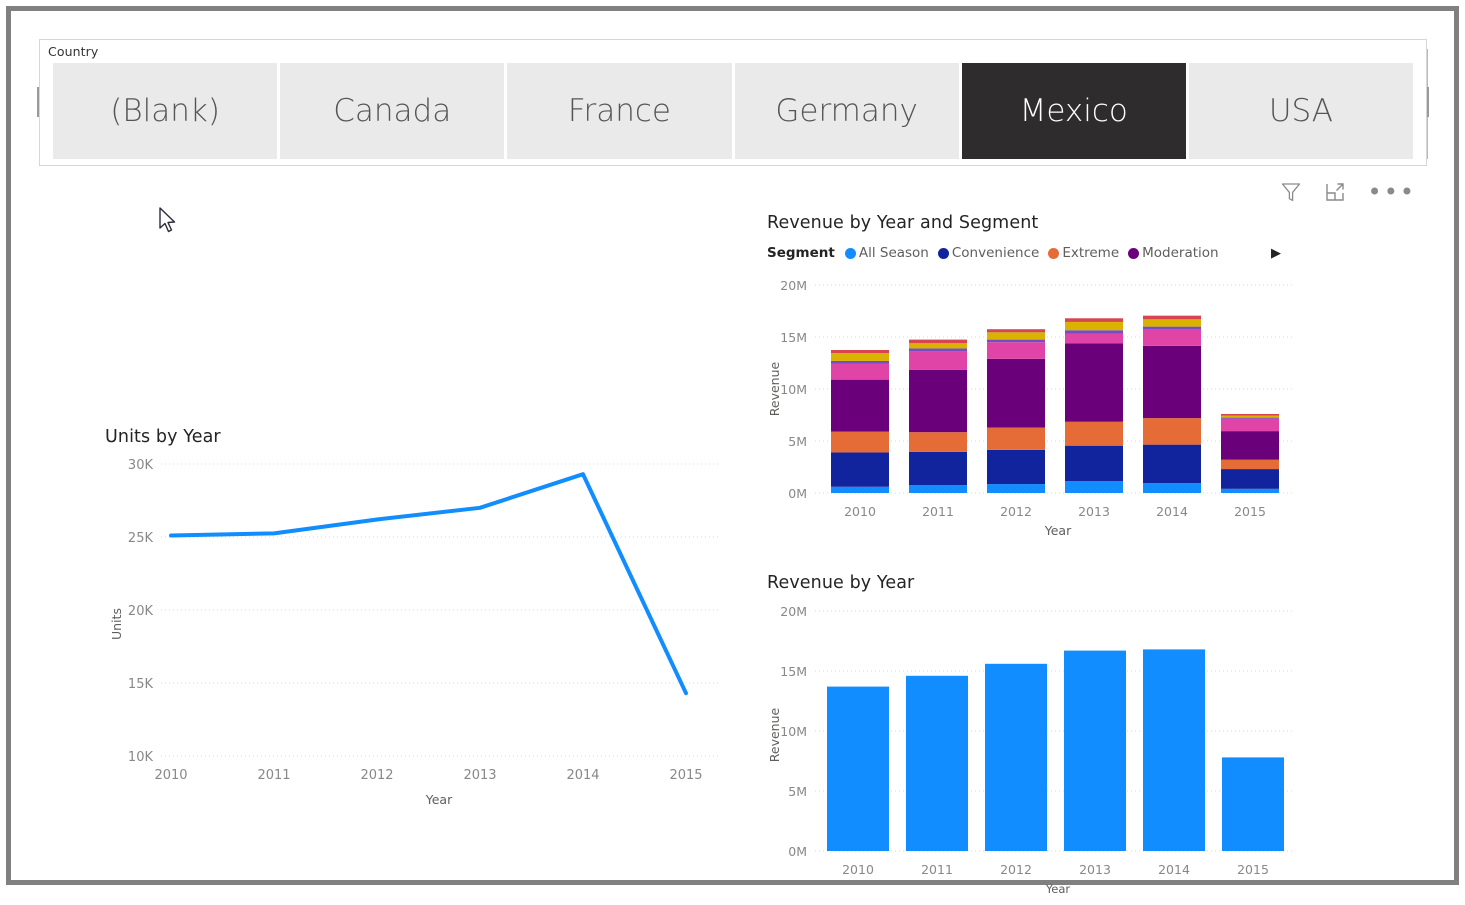 This screenshot has width=1465, height=905. What do you see at coordinates (1276, 253) in the screenshot?
I see `legend-next-arrow-icon: ▶` at bounding box center [1276, 253].